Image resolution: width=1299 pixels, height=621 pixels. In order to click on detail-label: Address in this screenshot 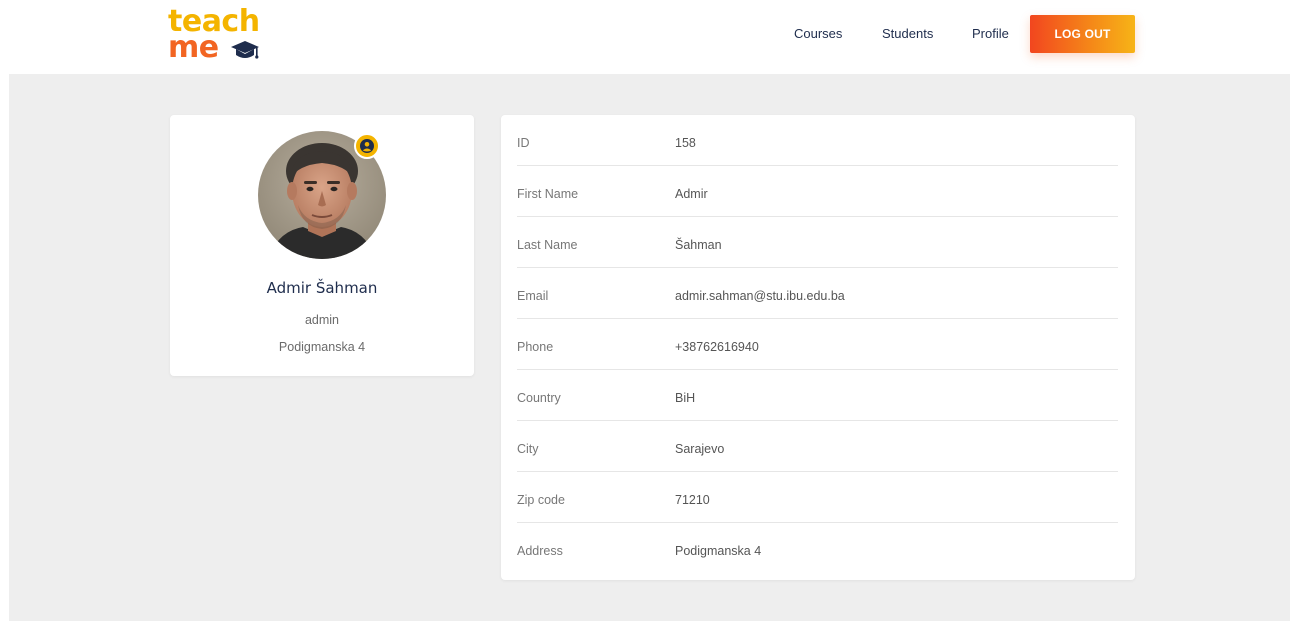, I will do `click(540, 551)`.